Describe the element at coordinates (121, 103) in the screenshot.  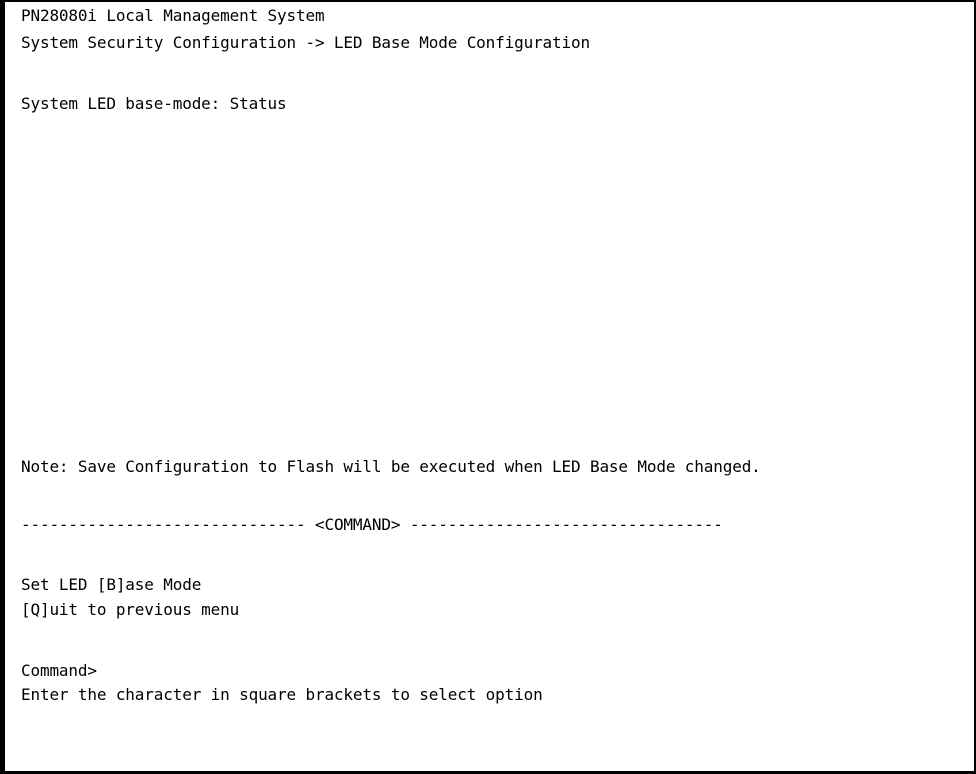
I see `led-base-mode-label: System LED base-mode:` at that location.